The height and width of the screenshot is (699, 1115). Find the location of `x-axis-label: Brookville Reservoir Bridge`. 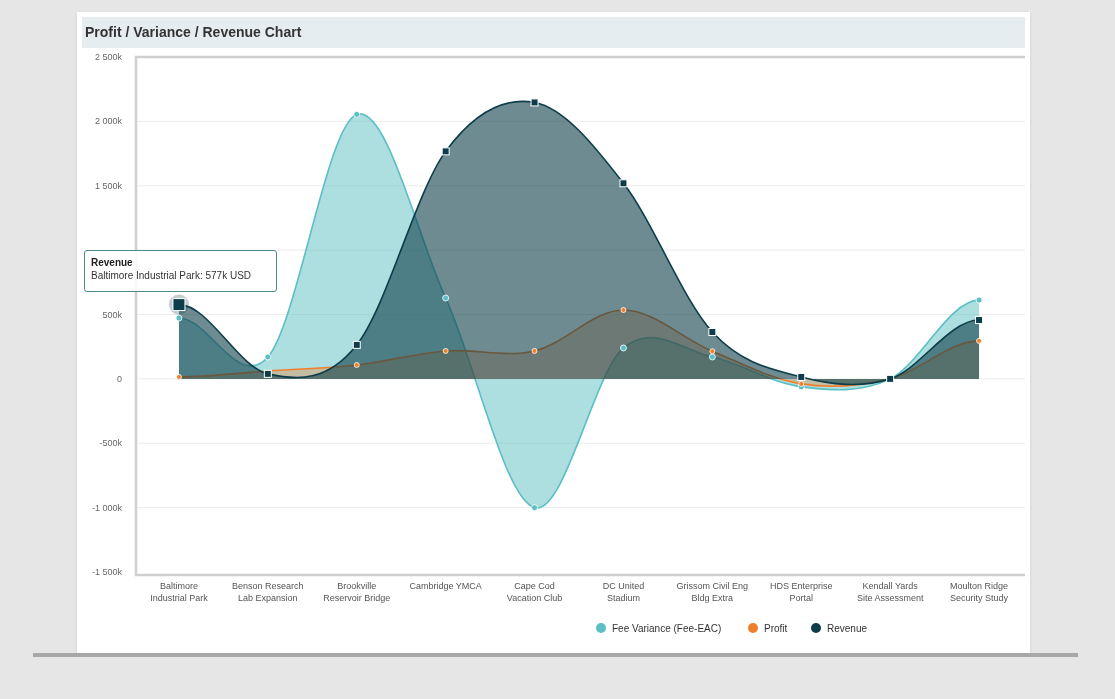

x-axis-label: Brookville Reservoir Bridge is located at coordinates (357, 592).